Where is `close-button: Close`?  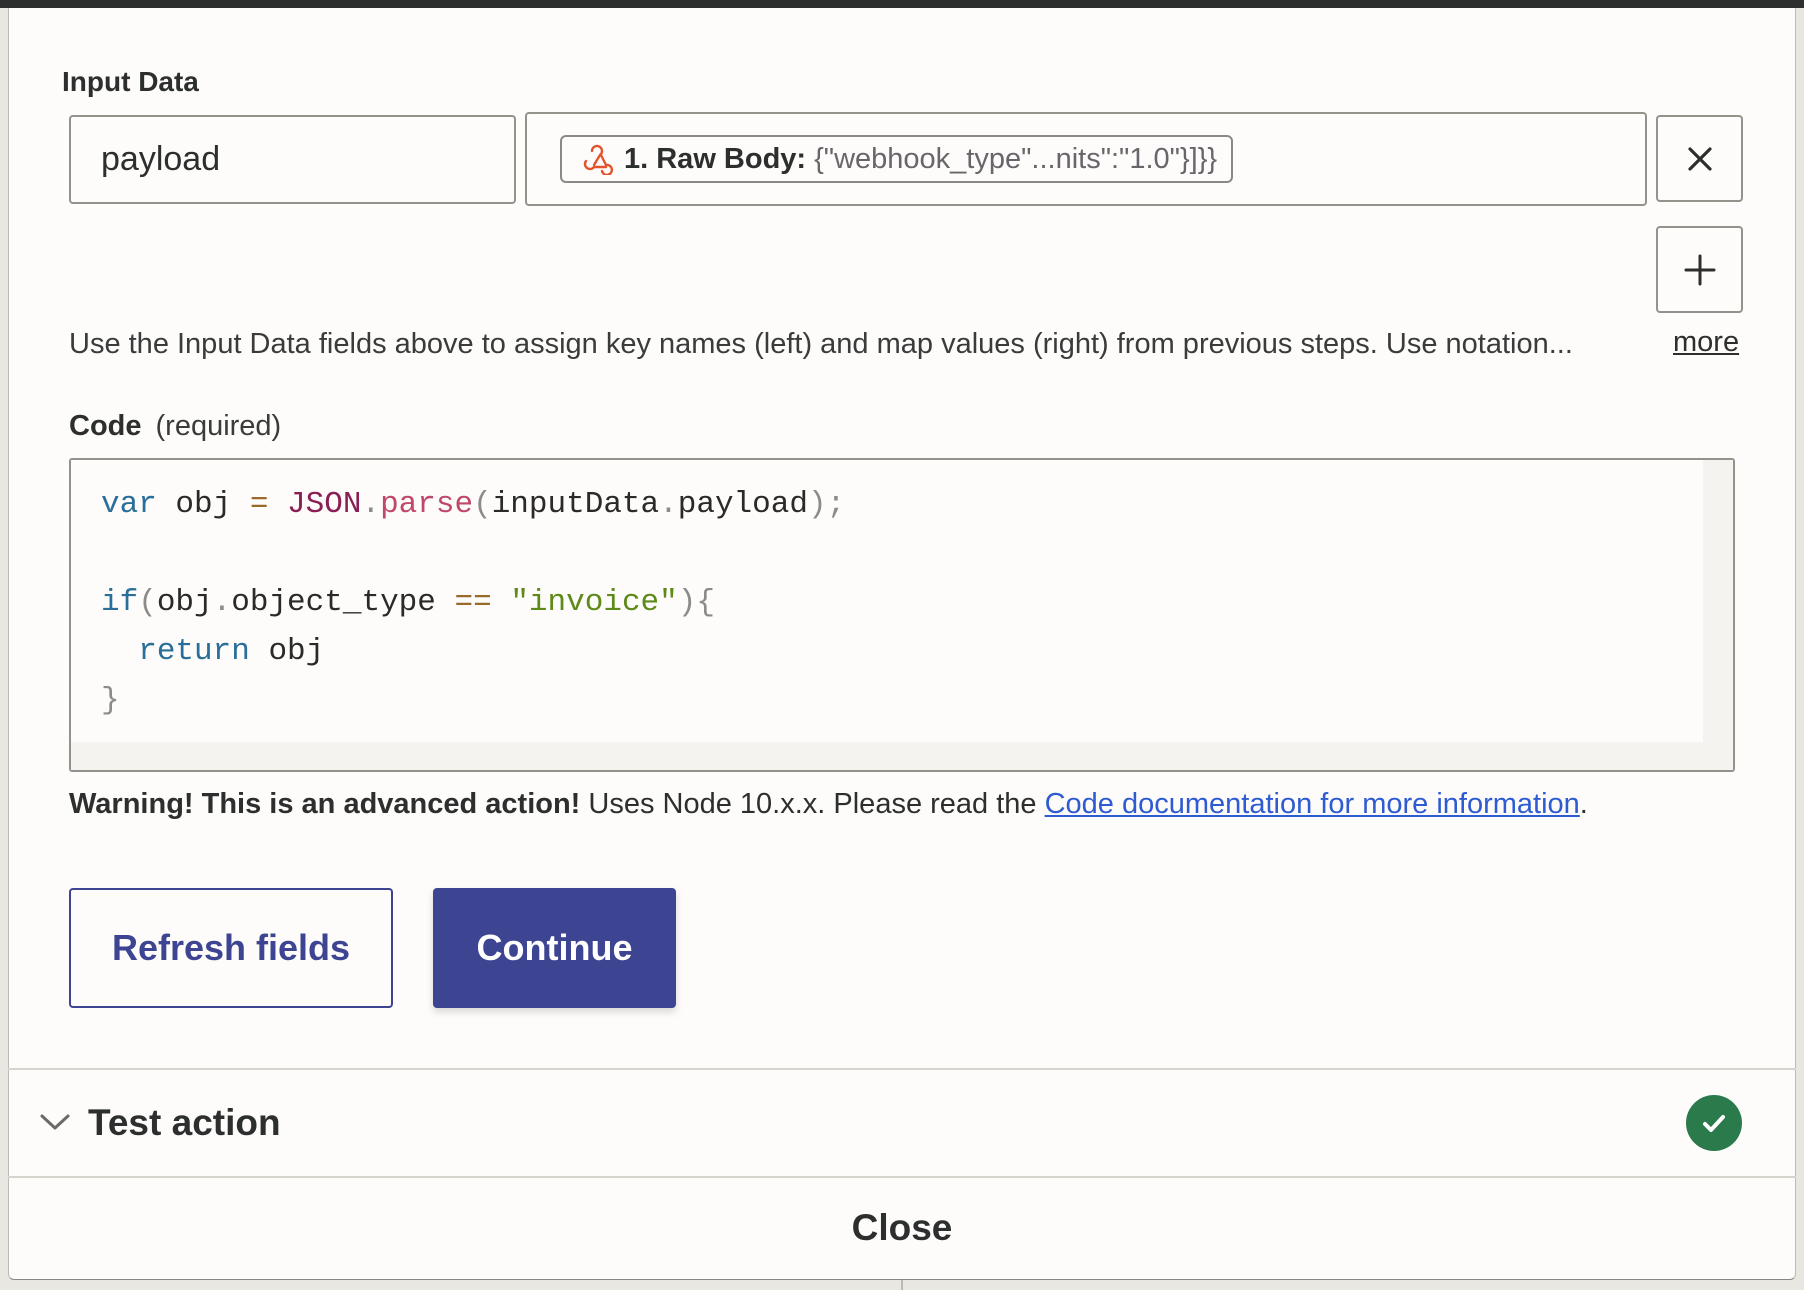
close-button: Close is located at coordinates (902, 1228).